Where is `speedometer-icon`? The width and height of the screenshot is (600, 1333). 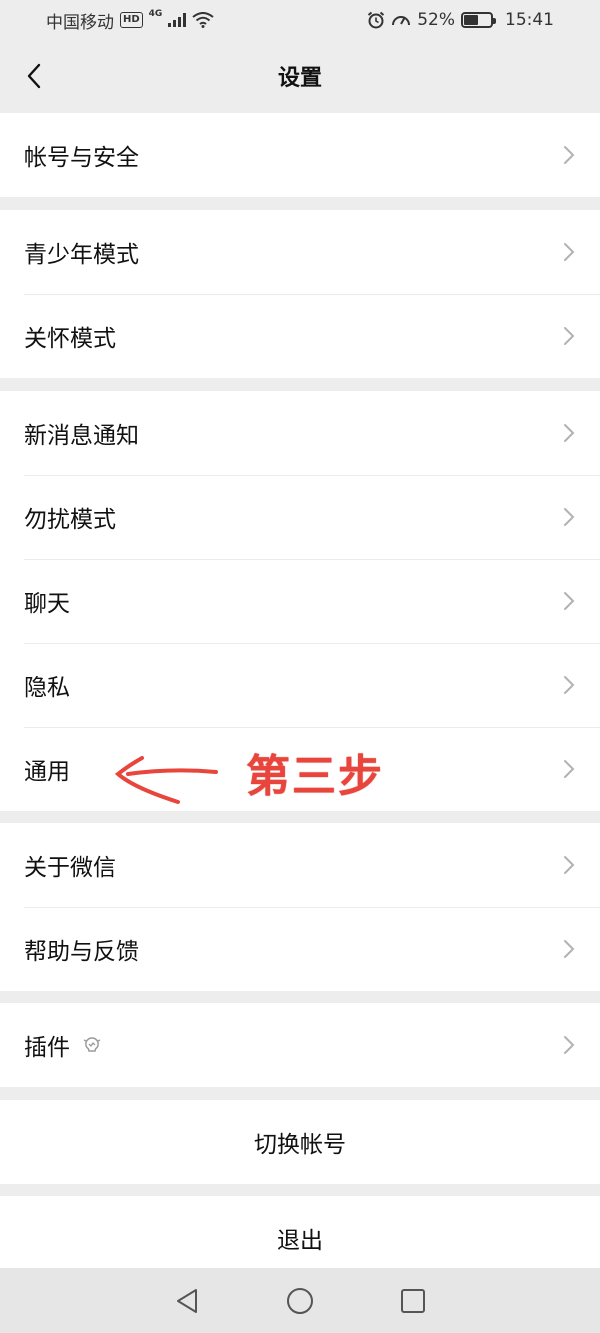
speedometer-icon is located at coordinates (401, 21).